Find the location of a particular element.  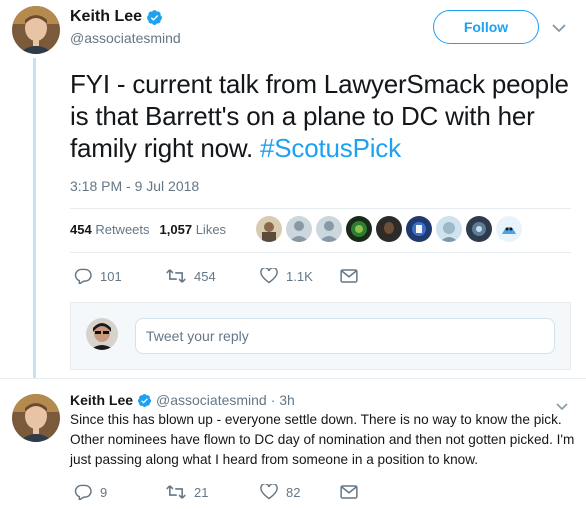

tweet-actions: 101 454 1.1K is located at coordinates (216, 276).